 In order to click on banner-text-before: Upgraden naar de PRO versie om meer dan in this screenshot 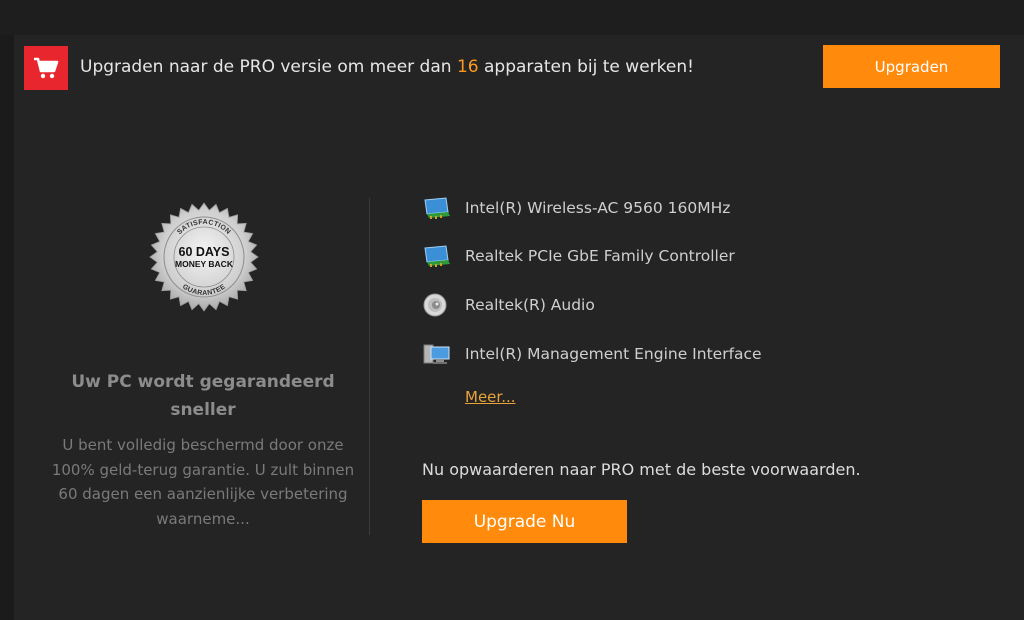, I will do `click(268, 67)`.